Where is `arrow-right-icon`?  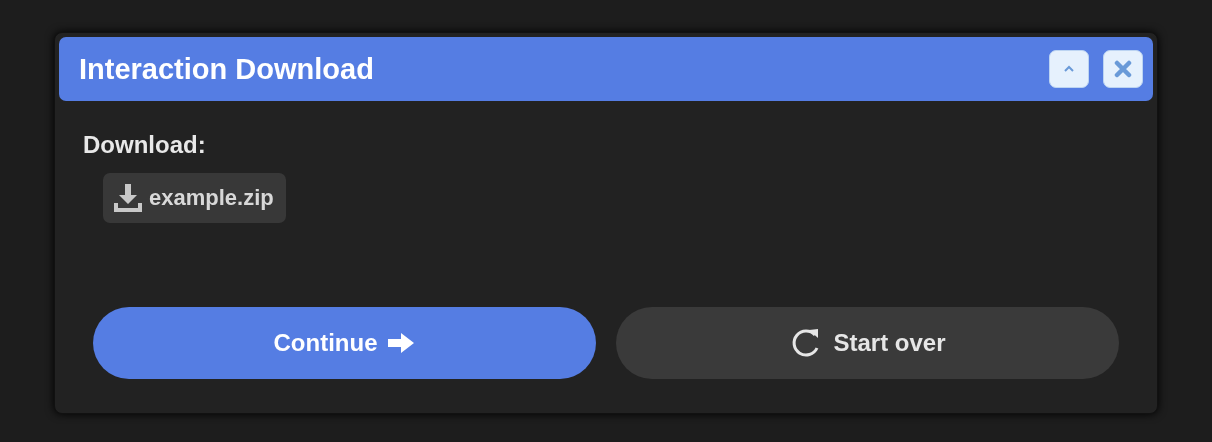 arrow-right-icon is located at coordinates (401, 343).